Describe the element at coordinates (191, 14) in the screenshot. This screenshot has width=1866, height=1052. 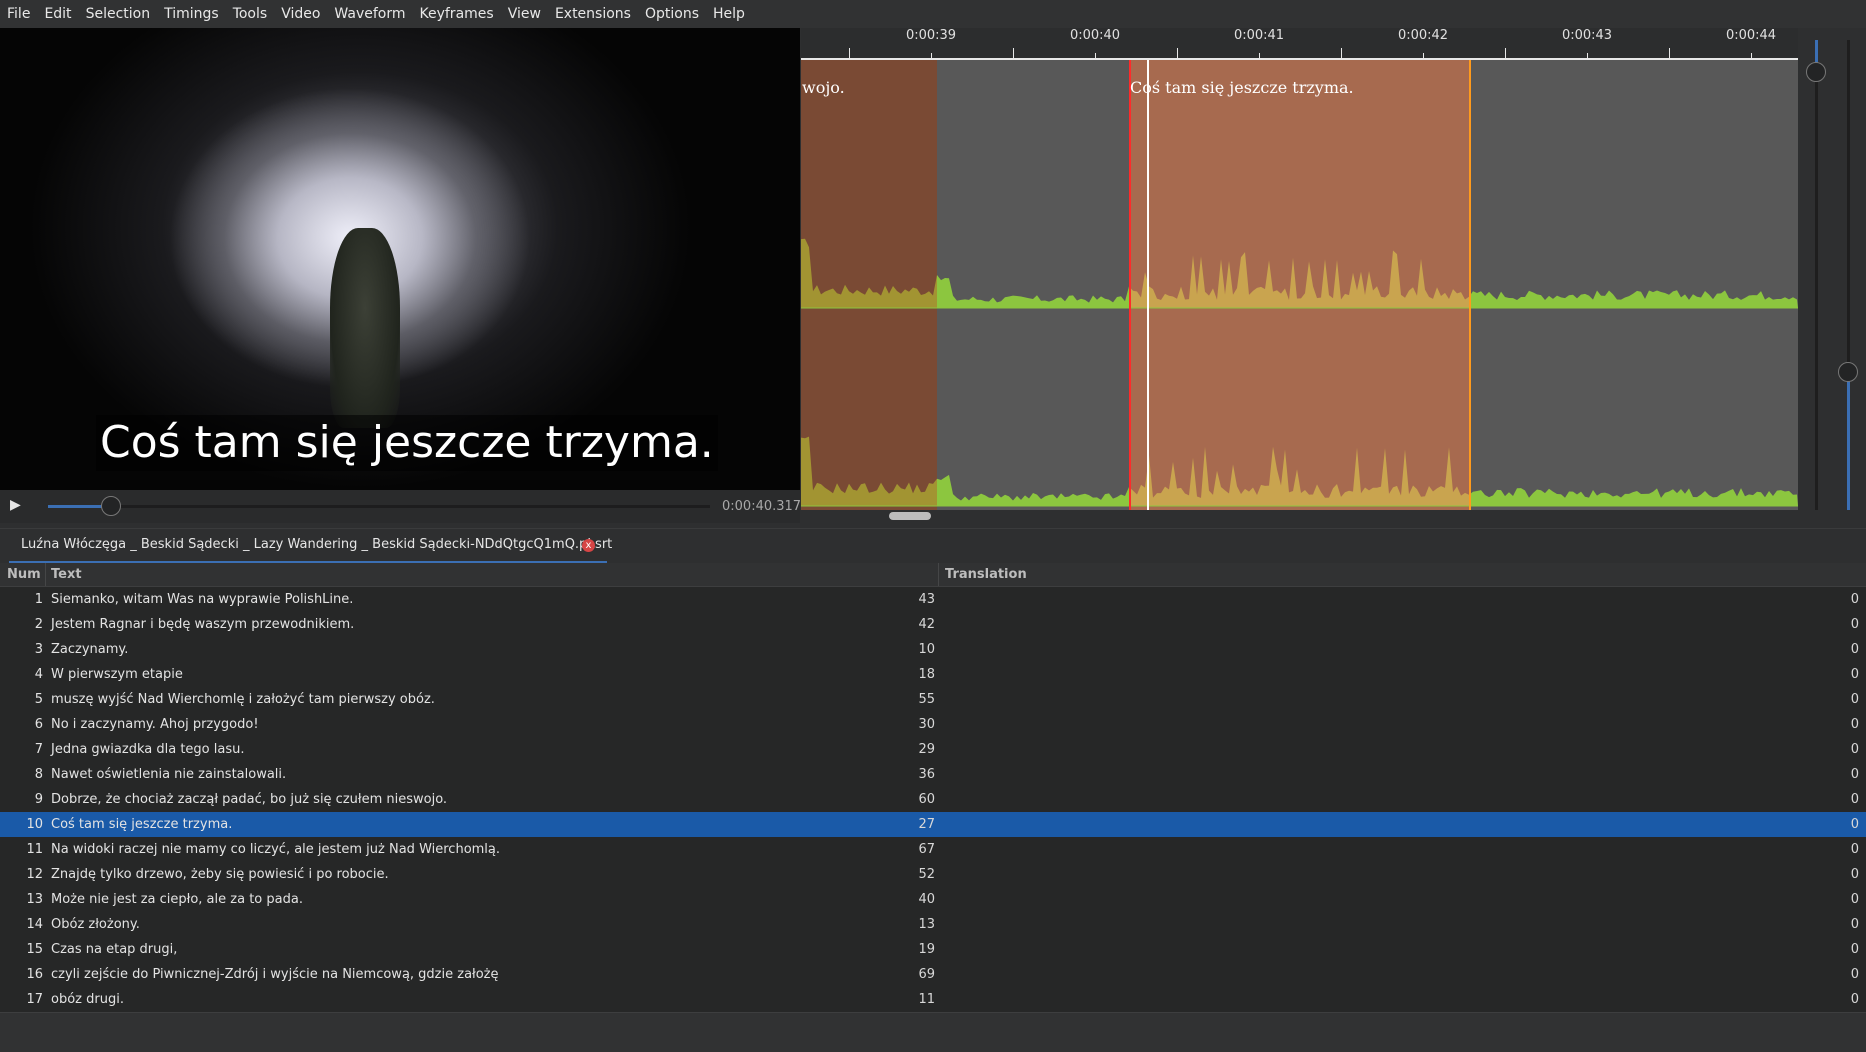
I see `menu-timings: Timings` at that location.